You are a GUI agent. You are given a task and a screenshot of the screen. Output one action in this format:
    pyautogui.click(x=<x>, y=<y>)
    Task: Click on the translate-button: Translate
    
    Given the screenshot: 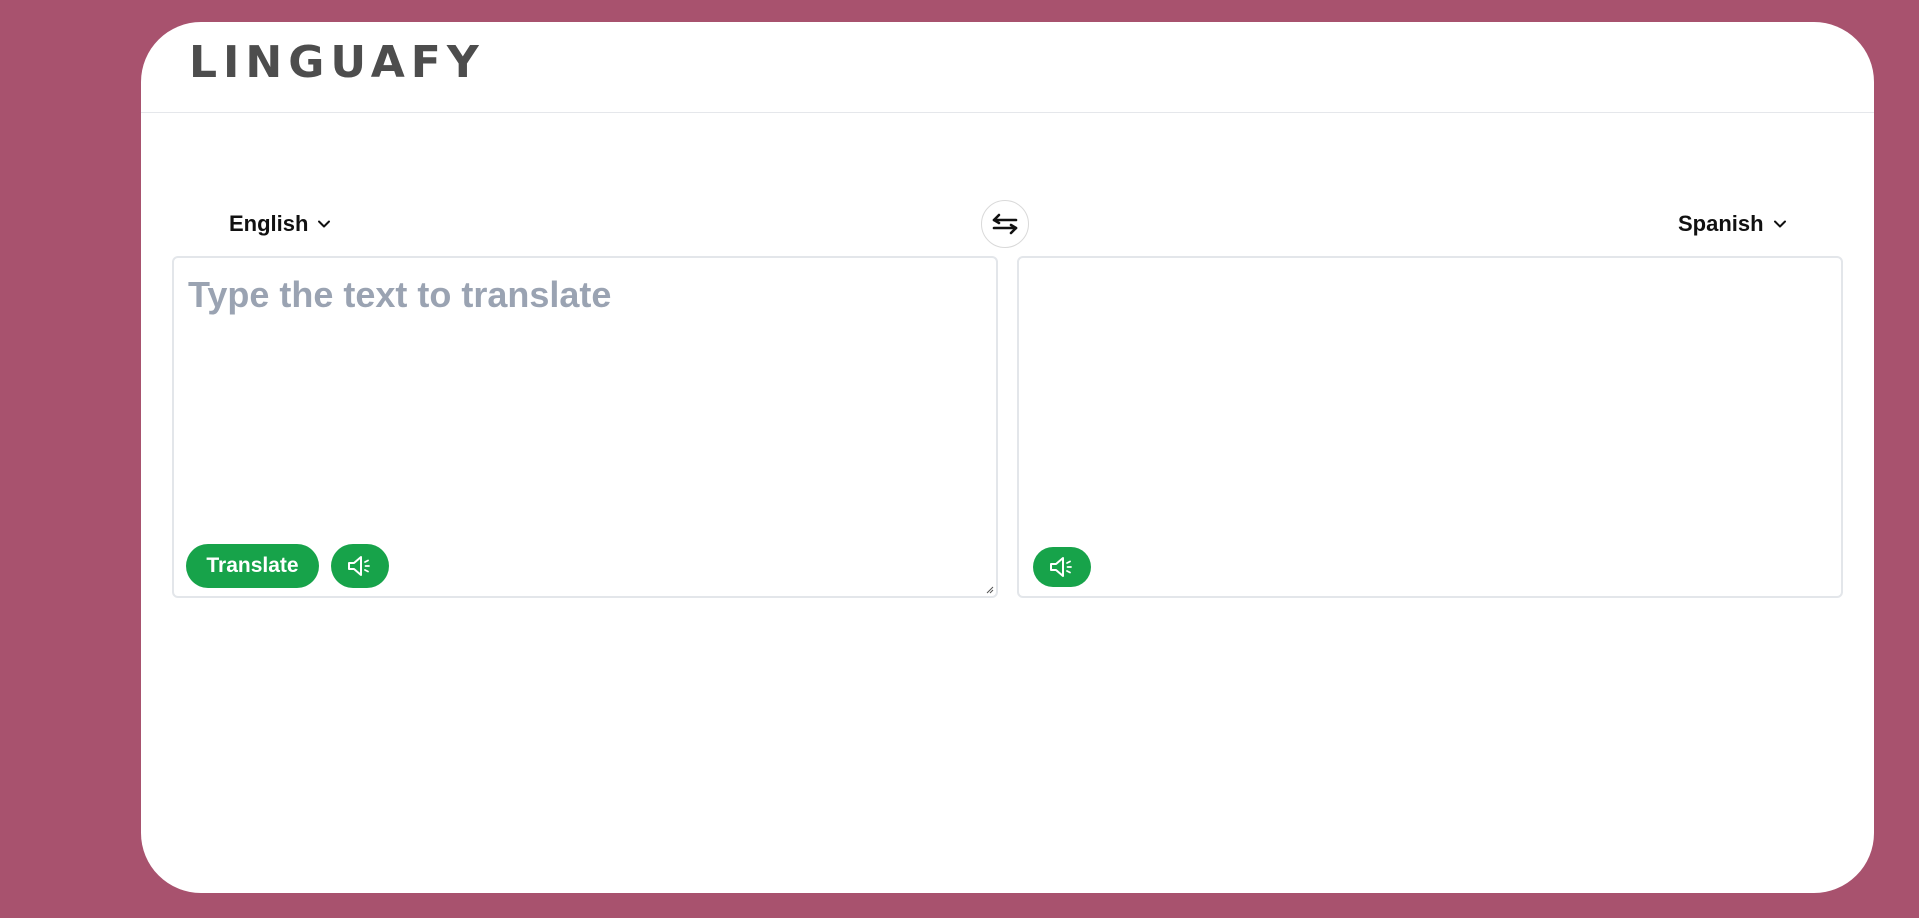 What is the action you would take?
    pyautogui.click(x=252, y=566)
    